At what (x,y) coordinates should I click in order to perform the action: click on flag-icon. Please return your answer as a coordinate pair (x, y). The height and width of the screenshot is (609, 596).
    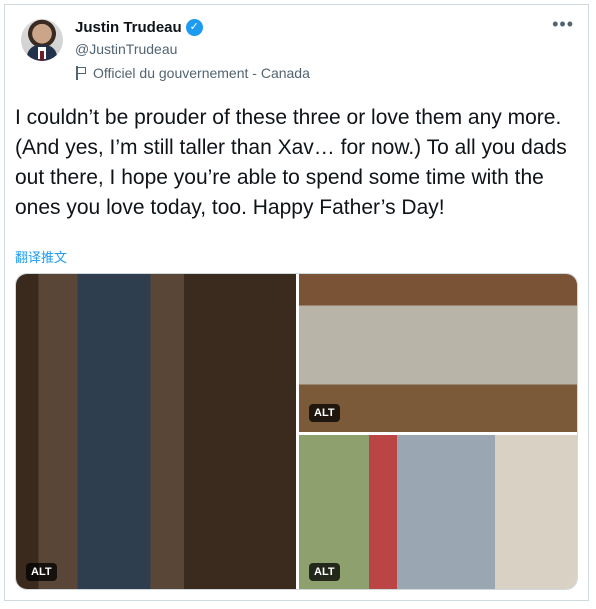
    Looking at the image, I should click on (81, 73).